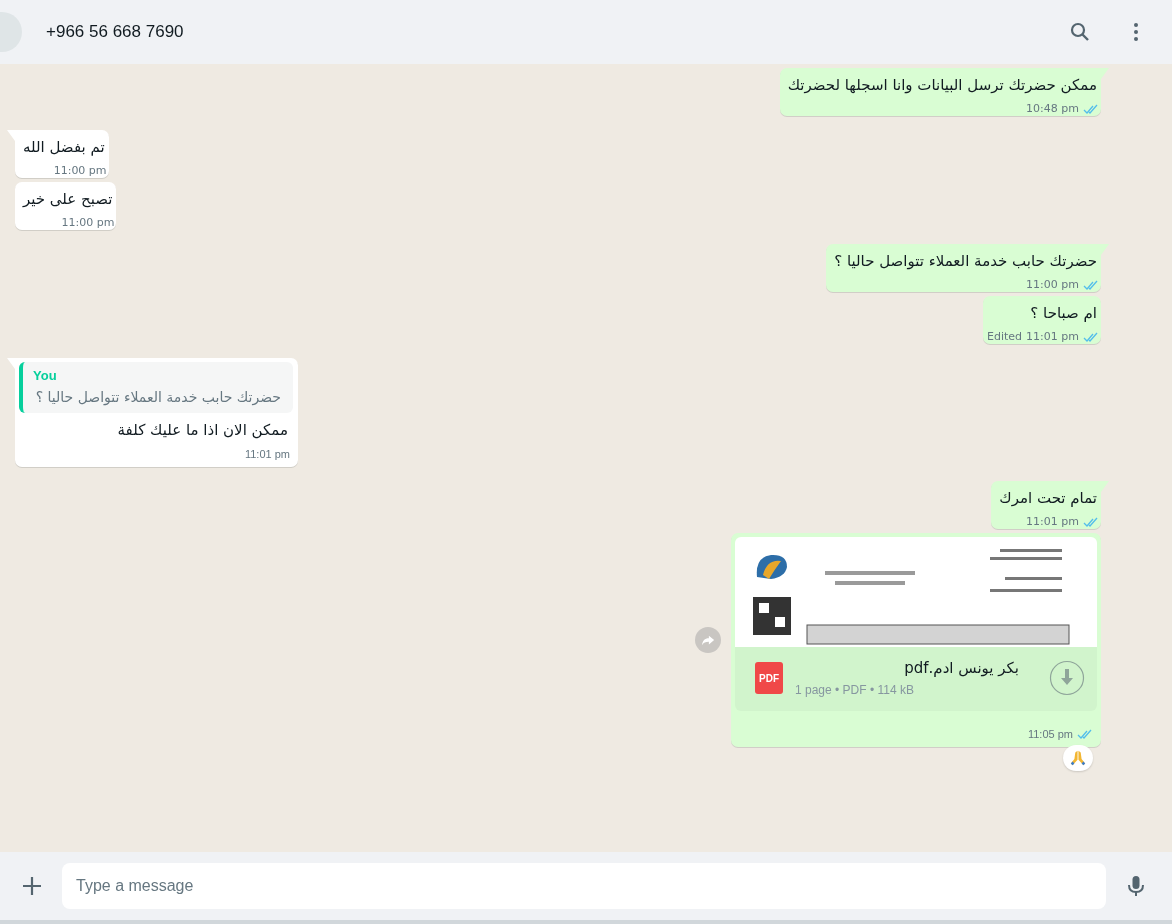  Describe the element at coordinates (64, 147) in the screenshot. I see `message-text: تم بفضل الله` at that location.